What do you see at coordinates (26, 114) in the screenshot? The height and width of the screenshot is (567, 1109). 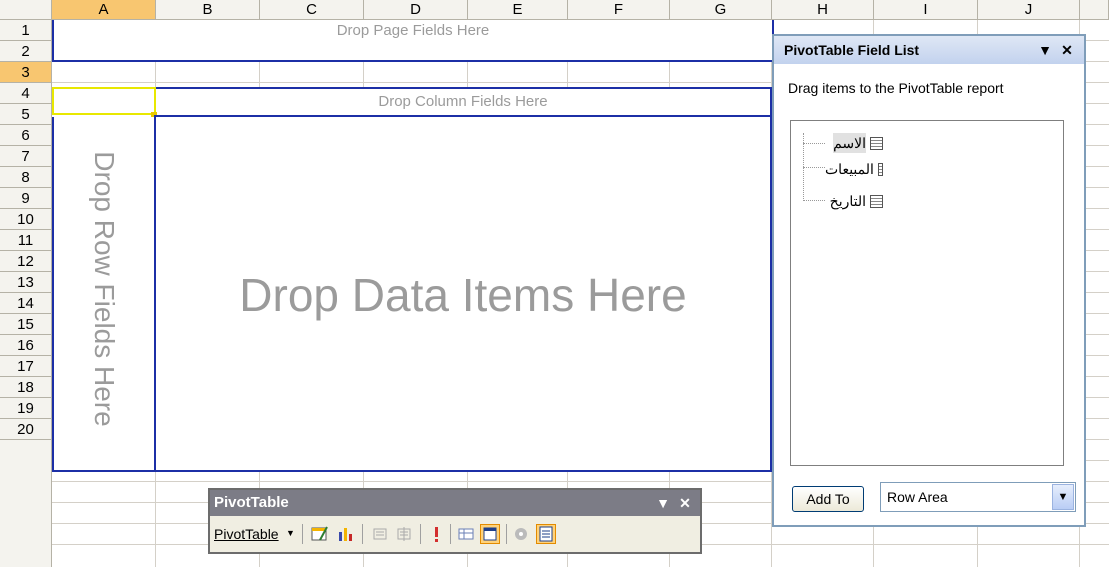 I see `row-header-5: 5` at bounding box center [26, 114].